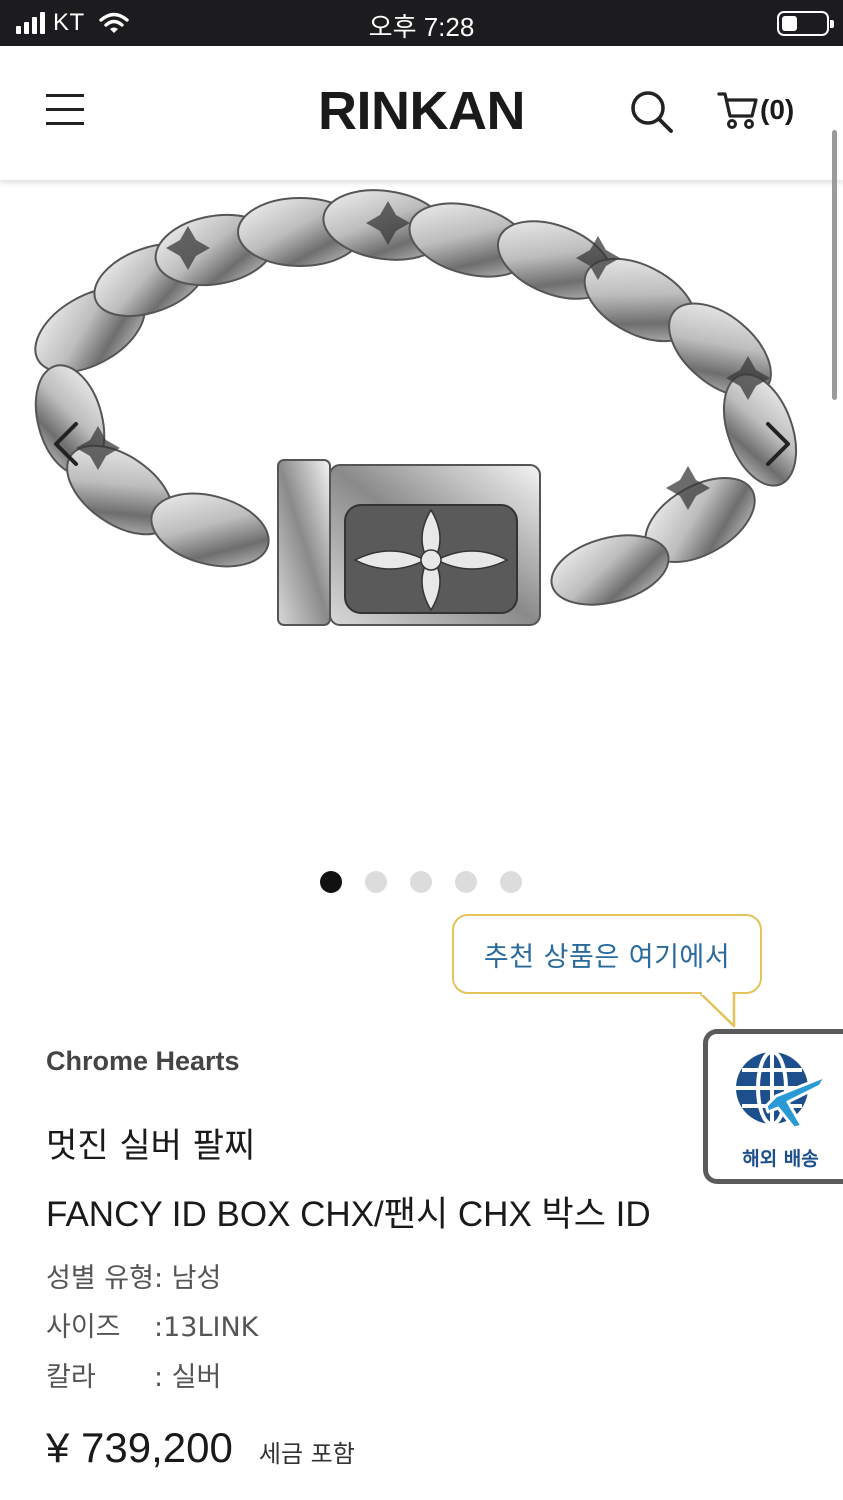 The height and width of the screenshot is (1500, 843). What do you see at coordinates (83, 1327) in the screenshot?
I see `spec-size-label: 사이즈` at bounding box center [83, 1327].